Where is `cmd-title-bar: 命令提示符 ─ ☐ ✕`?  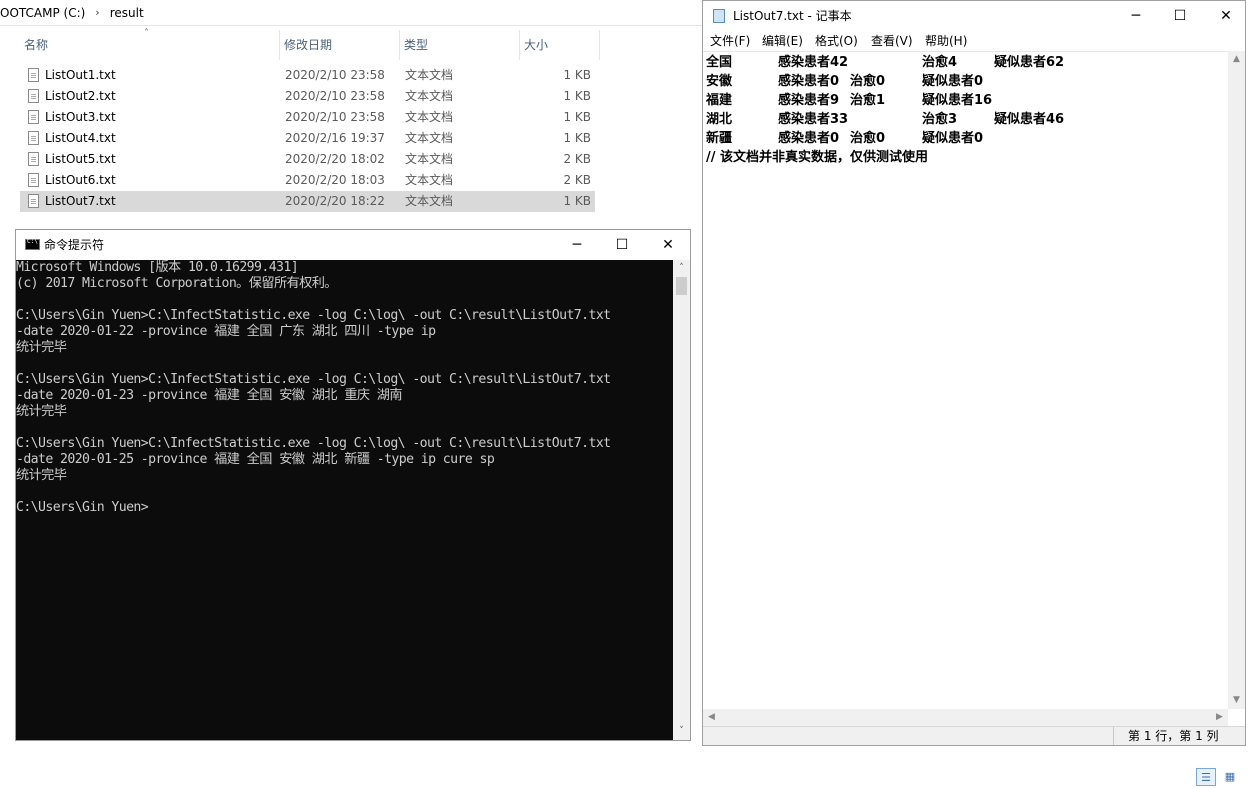
cmd-title-bar: 命令提示符 ─ ☐ ✕ is located at coordinates (353, 245).